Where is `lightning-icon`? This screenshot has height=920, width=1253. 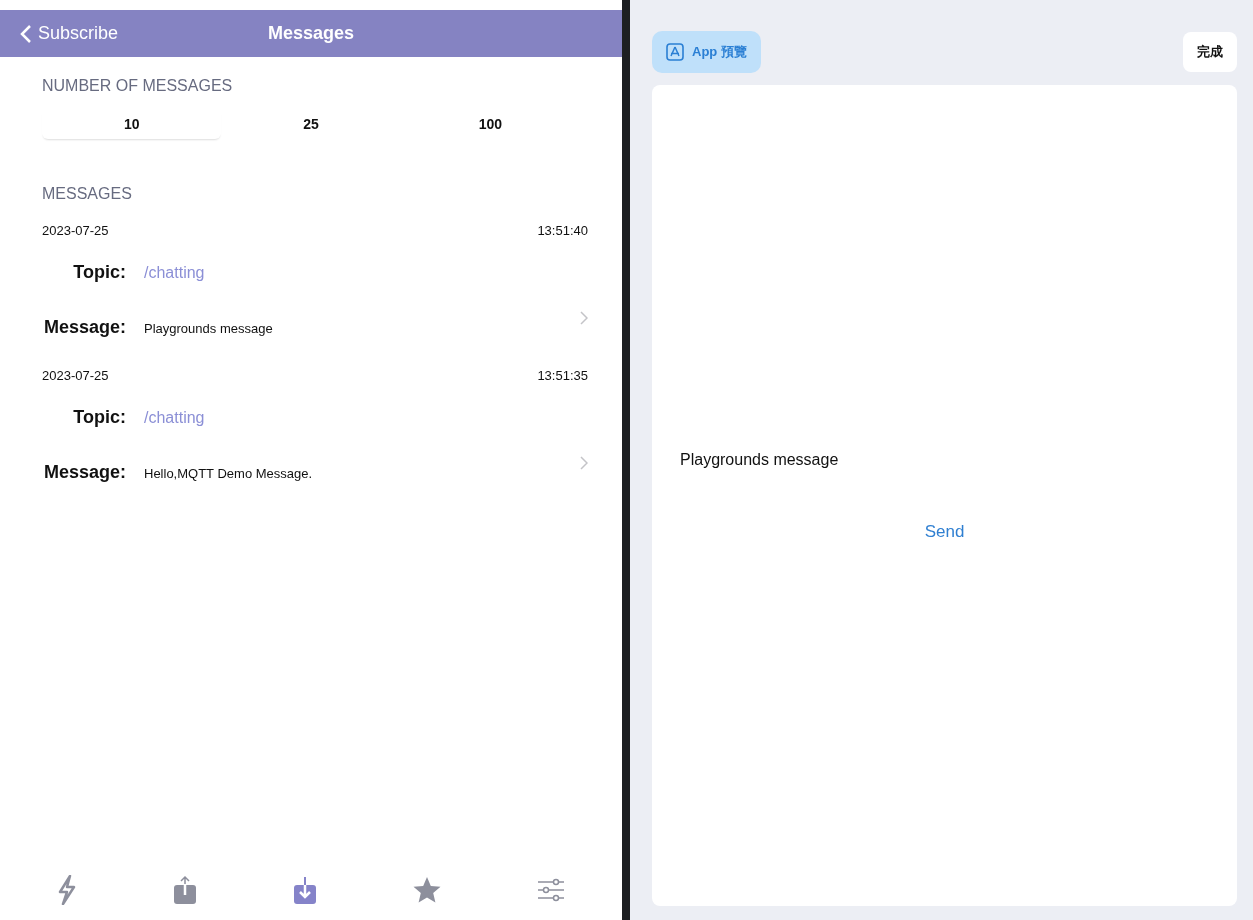
lightning-icon is located at coordinates (67, 890).